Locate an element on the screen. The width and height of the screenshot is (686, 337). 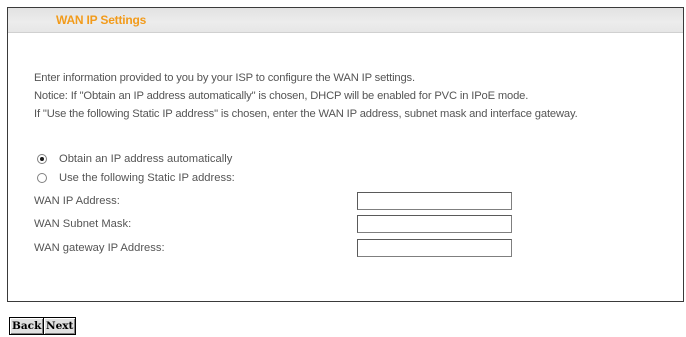
wan-subnet-mask-input is located at coordinates (434, 224).